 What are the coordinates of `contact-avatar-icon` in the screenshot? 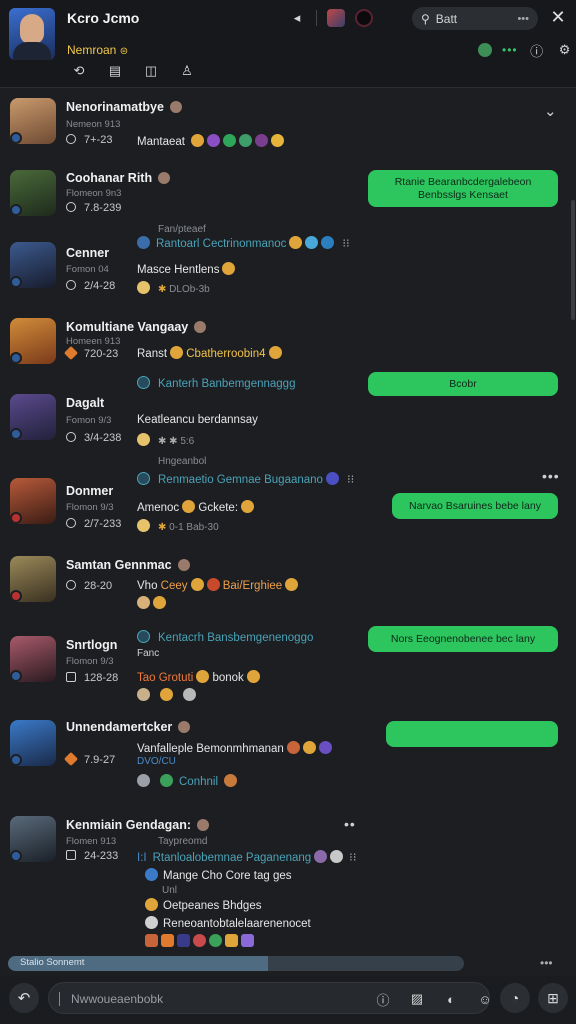 It's located at (336, 18).